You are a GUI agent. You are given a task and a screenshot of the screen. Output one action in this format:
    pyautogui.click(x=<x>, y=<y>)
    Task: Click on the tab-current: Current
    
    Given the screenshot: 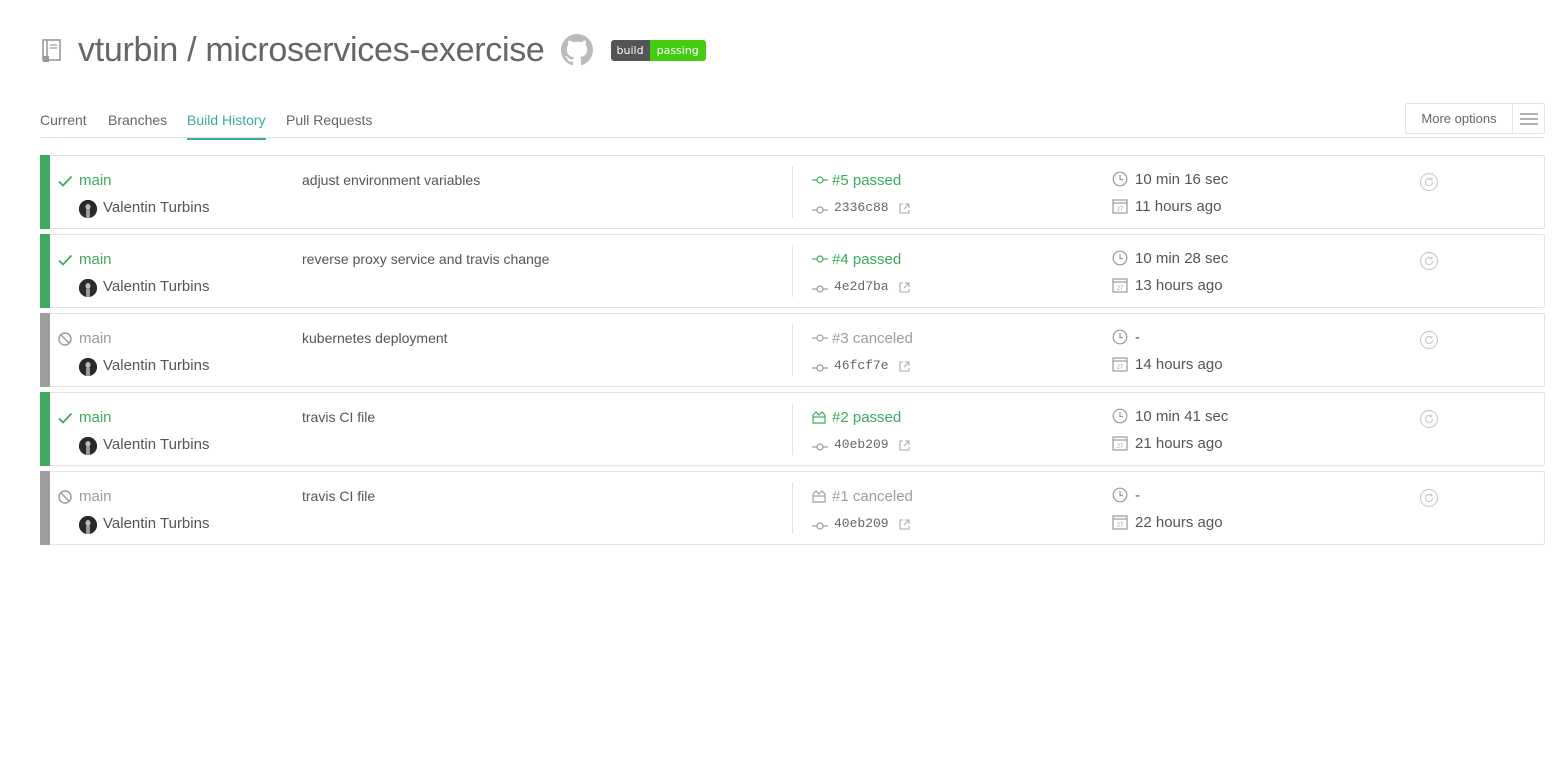 What is the action you would take?
    pyautogui.click(x=63, y=120)
    